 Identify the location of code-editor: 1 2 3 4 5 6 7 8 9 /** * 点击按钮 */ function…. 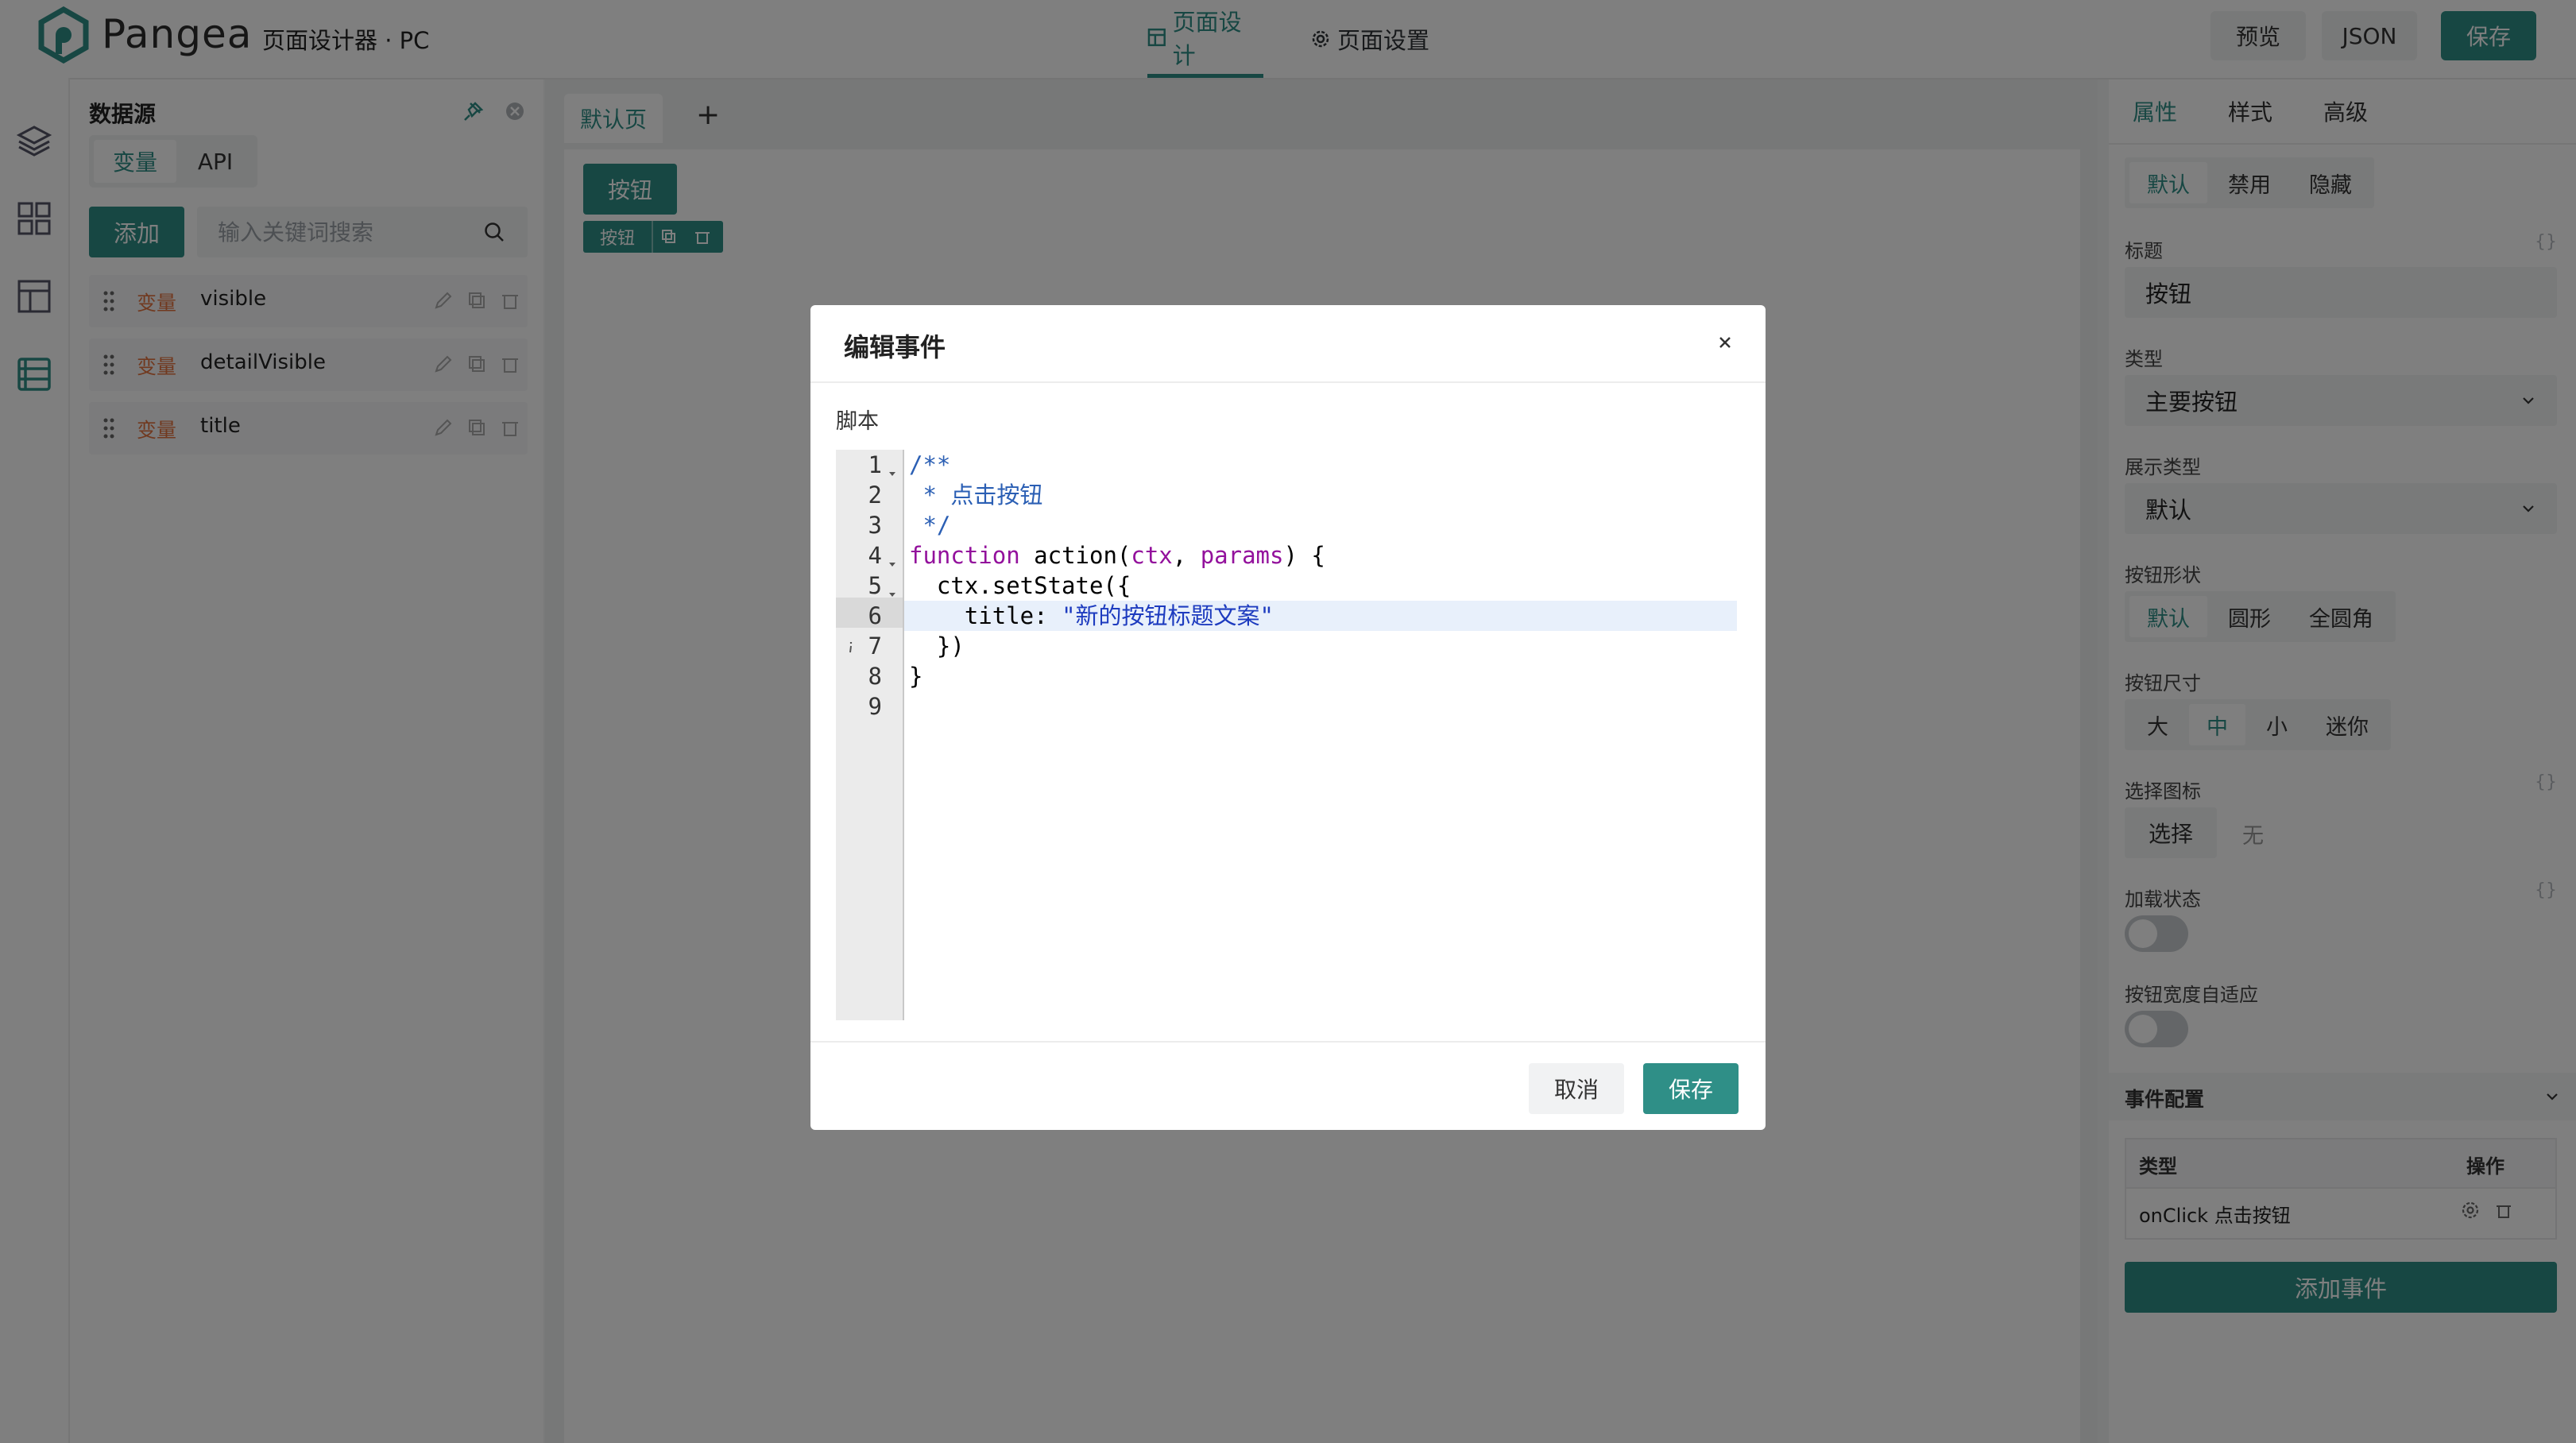
(1288, 735).